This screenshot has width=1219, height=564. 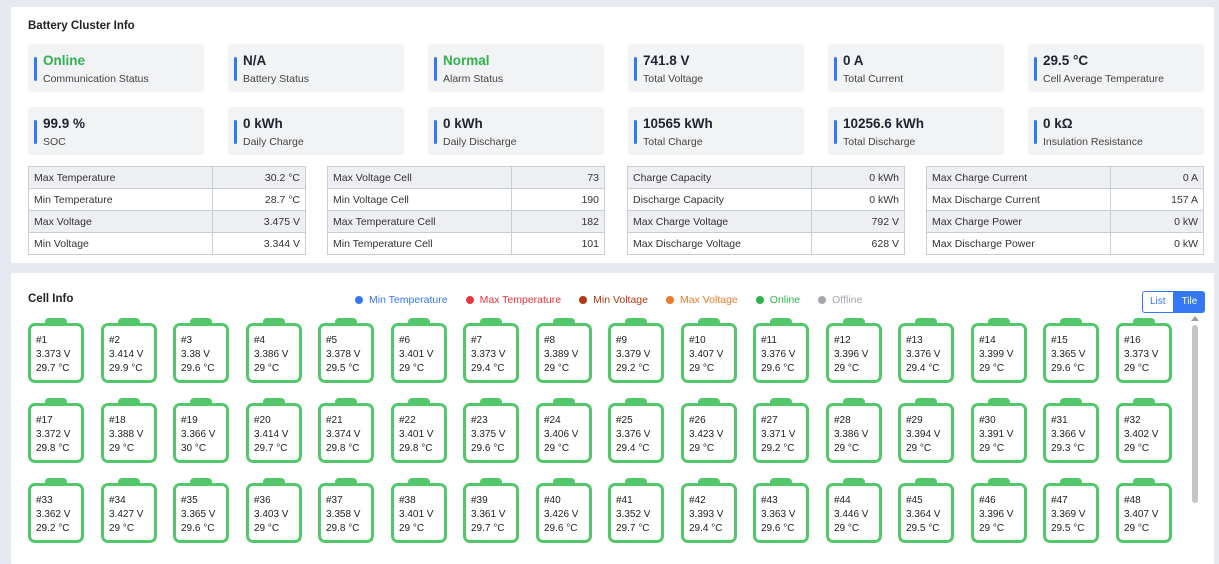 What do you see at coordinates (419, 430) in the screenshot?
I see `battery-cell-tile: #22 3.401 V 29.8 °C` at bounding box center [419, 430].